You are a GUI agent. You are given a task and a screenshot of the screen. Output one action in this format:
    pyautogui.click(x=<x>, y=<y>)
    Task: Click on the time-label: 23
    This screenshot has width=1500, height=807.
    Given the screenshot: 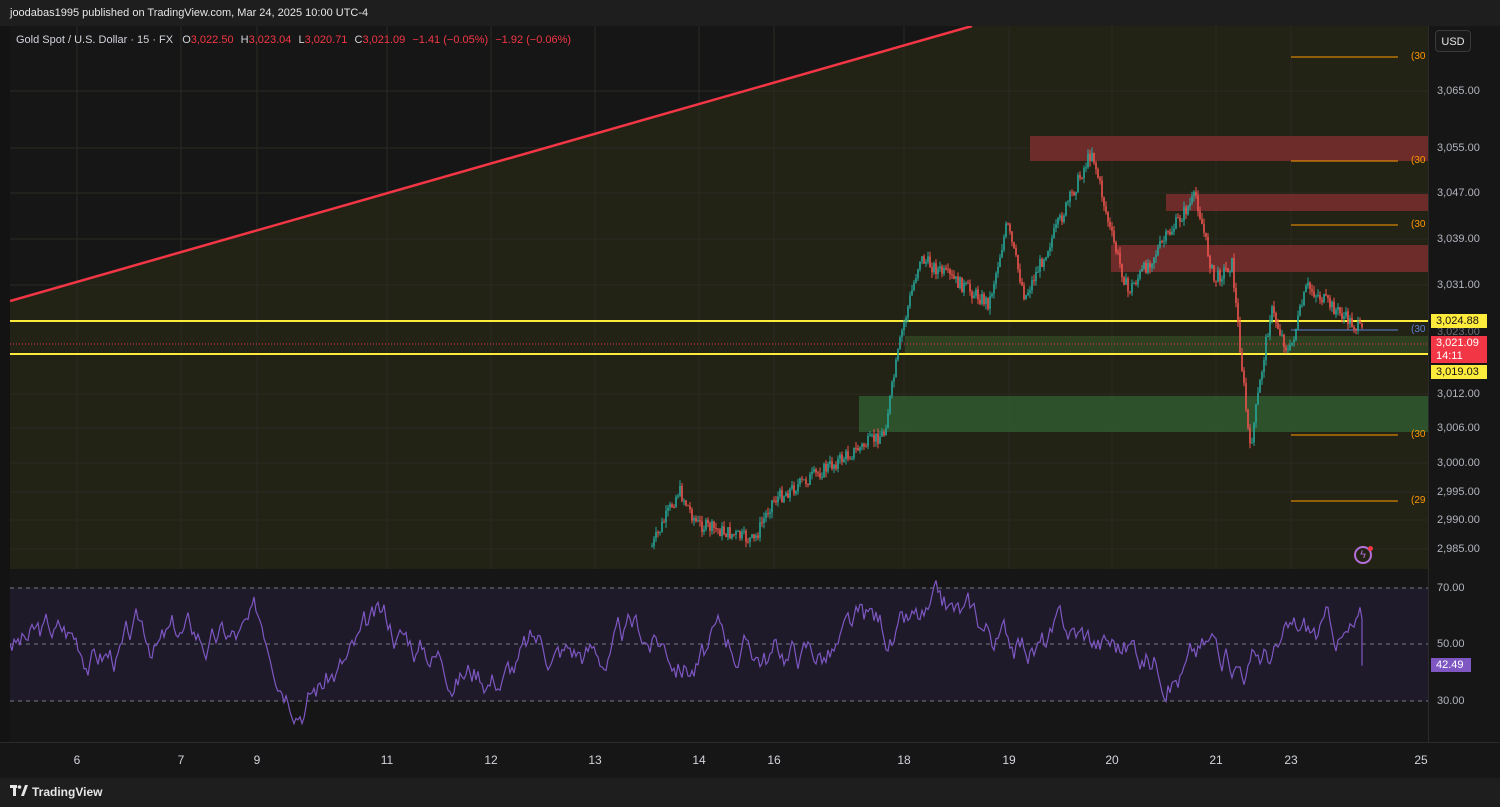 What is the action you would take?
    pyautogui.click(x=1291, y=760)
    